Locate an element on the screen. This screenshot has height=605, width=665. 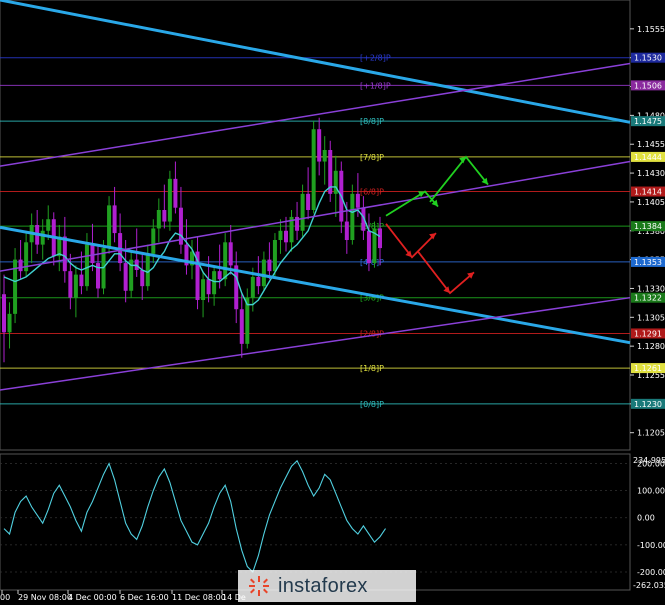
price-tick-label: 1.1555 is located at coordinates (651, 29).